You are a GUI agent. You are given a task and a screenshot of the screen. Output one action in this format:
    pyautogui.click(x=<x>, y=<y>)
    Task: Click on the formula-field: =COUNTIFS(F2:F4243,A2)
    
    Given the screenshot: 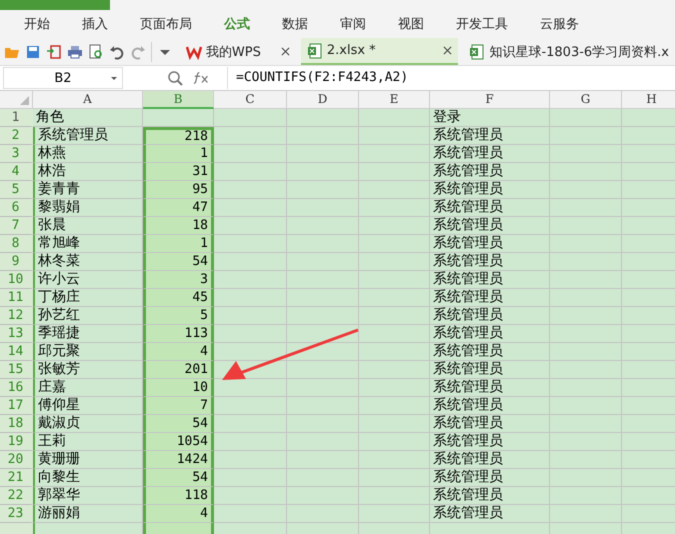 What is the action you would take?
    pyautogui.click(x=451, y=78)
    